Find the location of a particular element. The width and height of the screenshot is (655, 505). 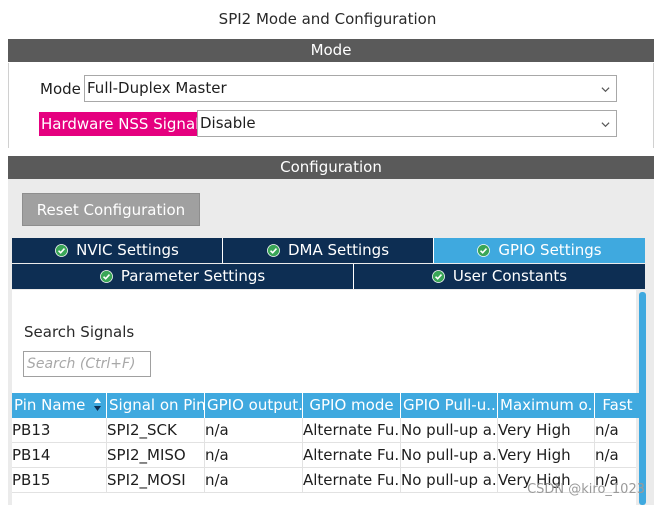

column-header-signal-on-pin: Signal on Pin is located at coordinates (156, 405).